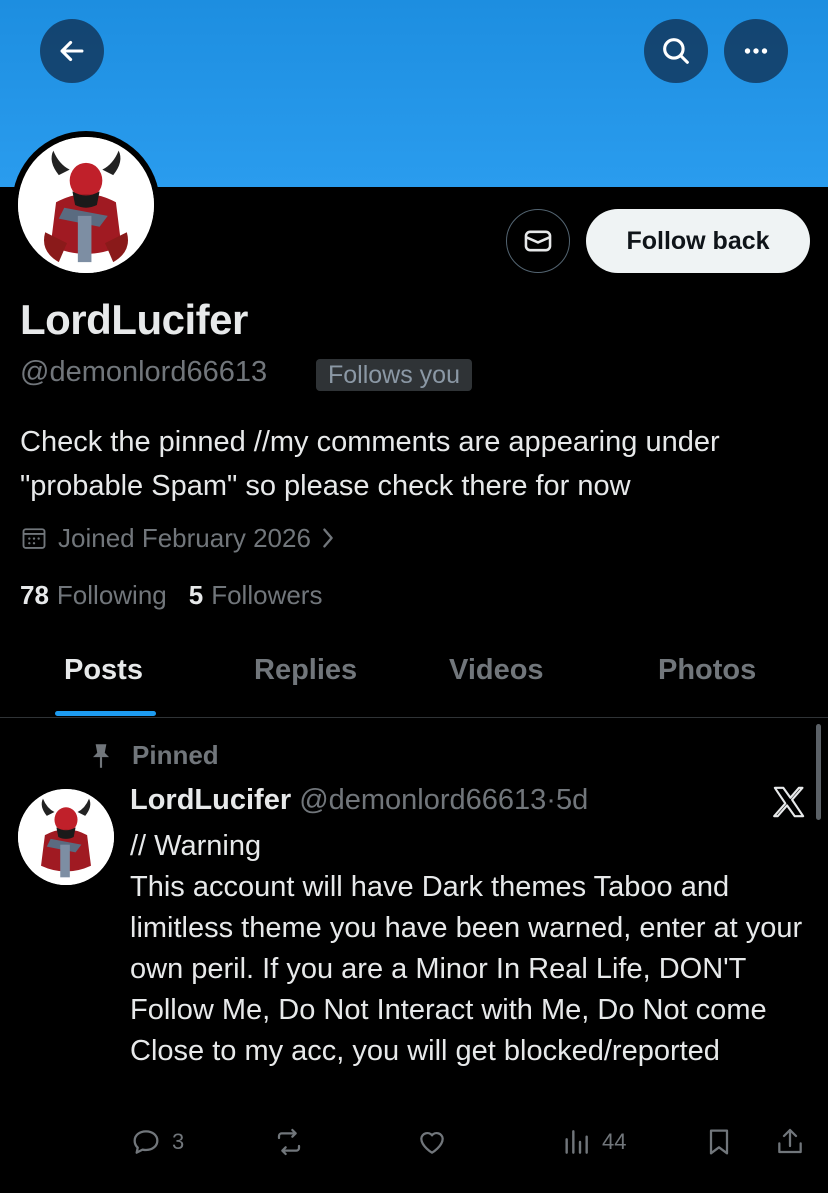 The height and width of the screenshot is (1193, 828). I want to click on bookmark-button, so click(719, 1142).